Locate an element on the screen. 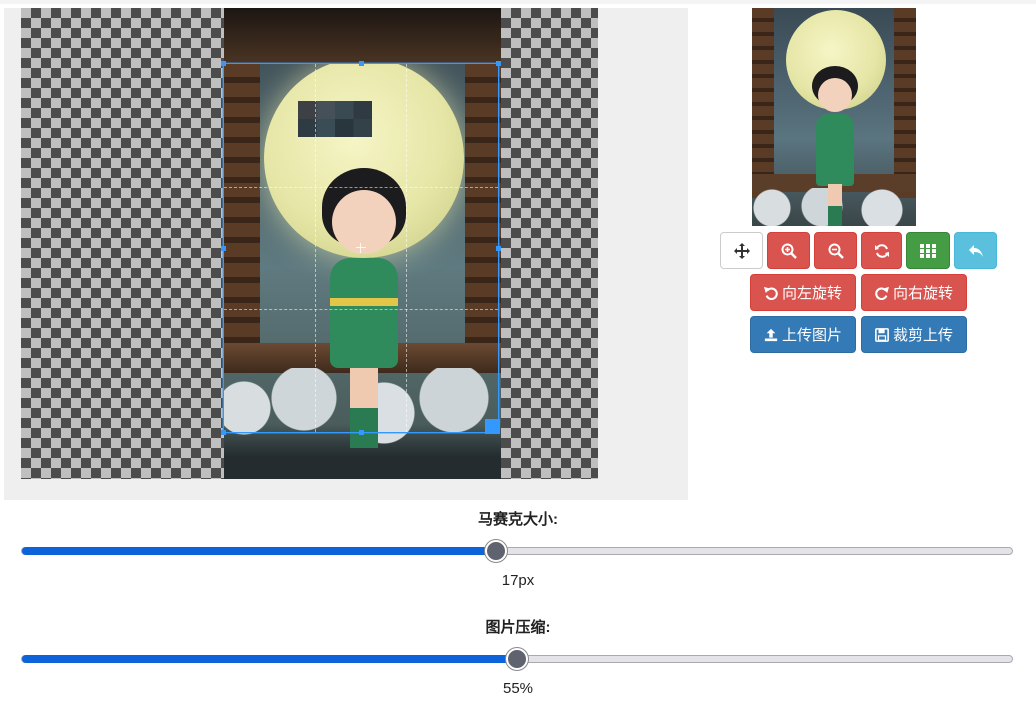 This screenshot has height=718, width=1036. zoom-in-button is located at coordinates (788, 250).